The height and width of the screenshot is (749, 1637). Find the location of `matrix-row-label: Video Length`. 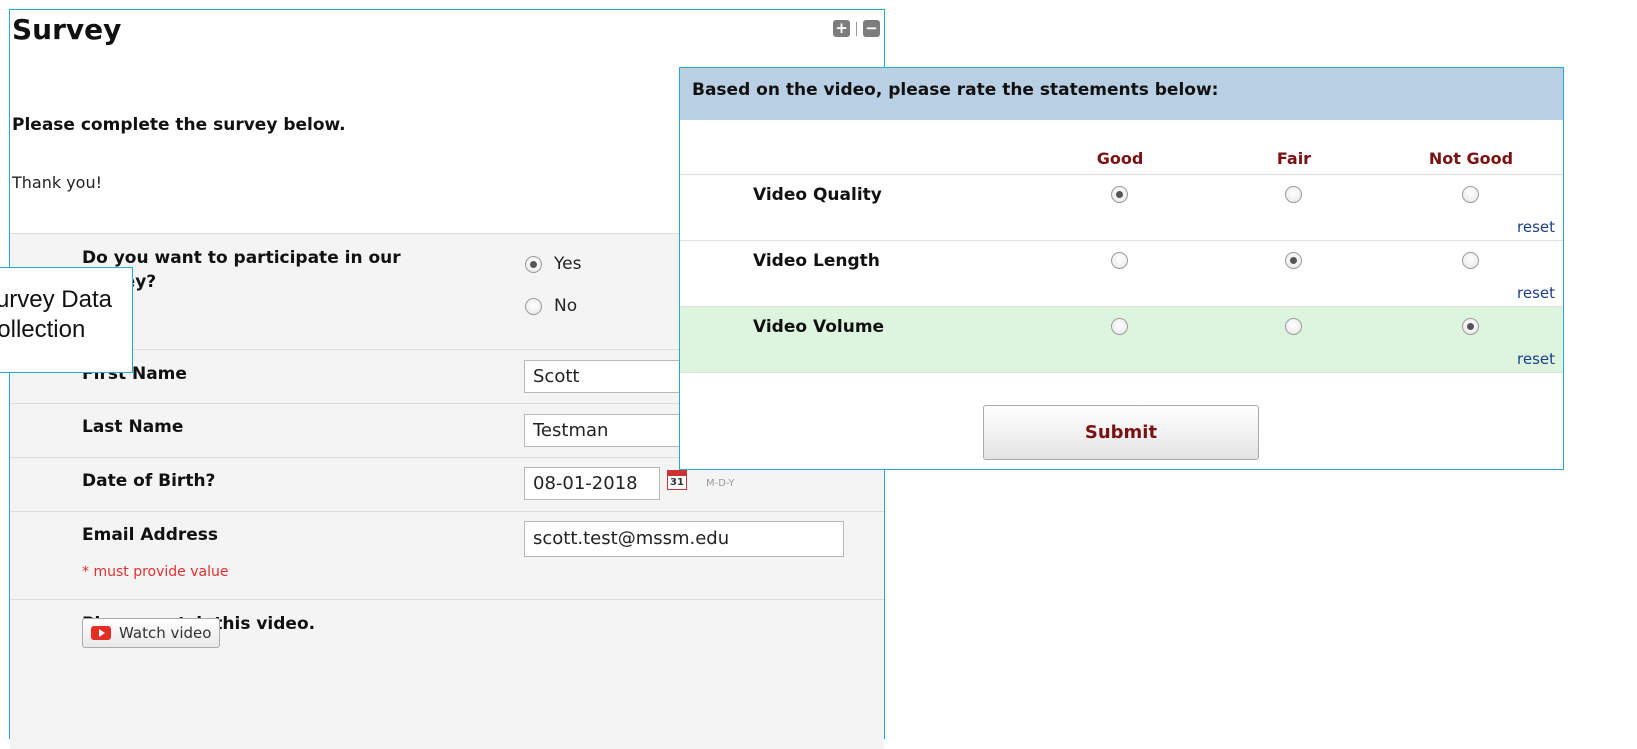

matrix-row-label: Video Length is located at coordinates (816, 261).